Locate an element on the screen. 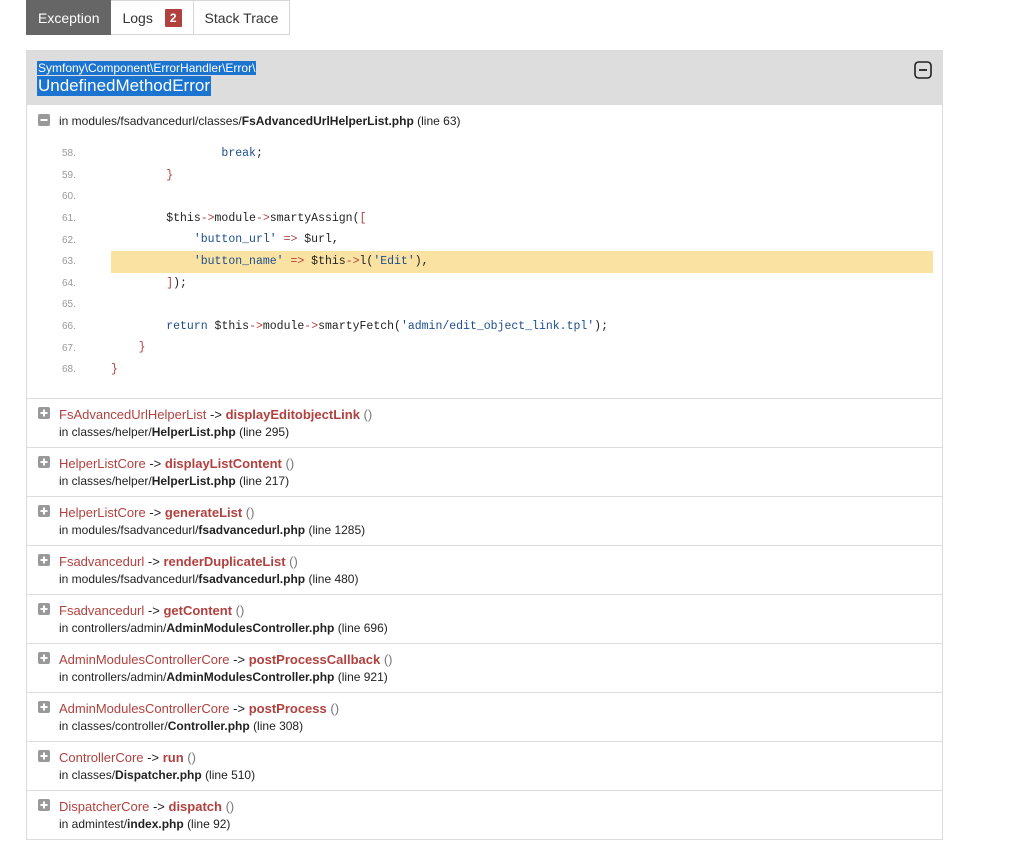  line-number: 65. is located at coordinates (69, 305).